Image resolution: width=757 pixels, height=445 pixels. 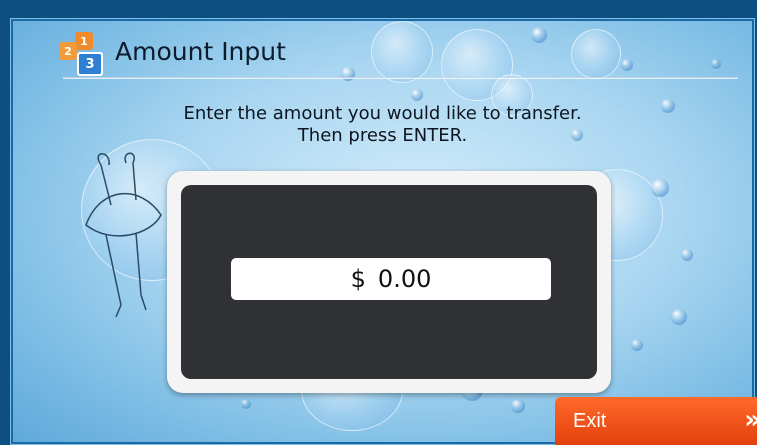 I want to click on instruction-line-2: Then press ENTER., so click(x=382, y=135).